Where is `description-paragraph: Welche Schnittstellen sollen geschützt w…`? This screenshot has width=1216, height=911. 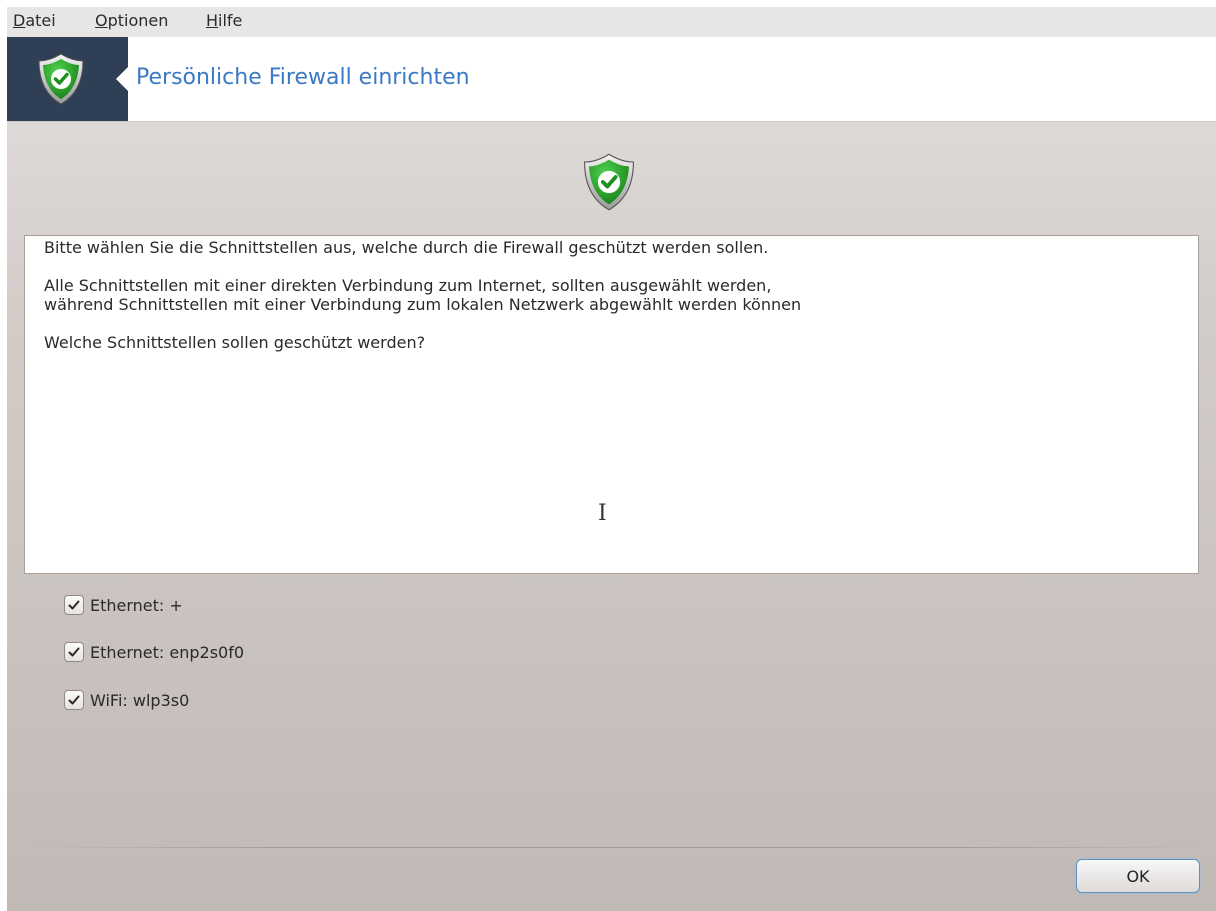 description-paragraph: Welche Schnittstellen sollen geschützt w… is located at coordinates (235, 342).